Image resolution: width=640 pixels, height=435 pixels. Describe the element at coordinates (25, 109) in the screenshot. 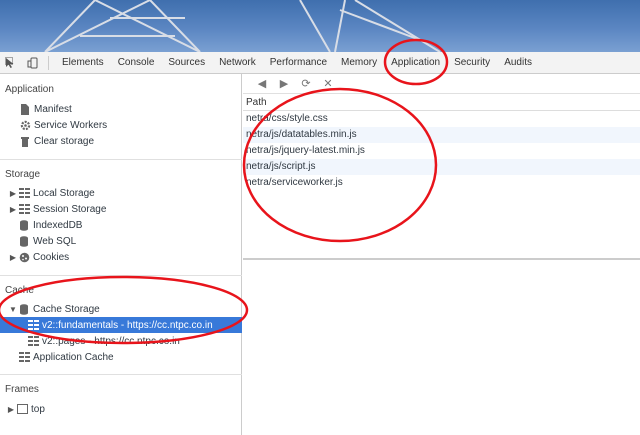

I see `document-icon` at that location.